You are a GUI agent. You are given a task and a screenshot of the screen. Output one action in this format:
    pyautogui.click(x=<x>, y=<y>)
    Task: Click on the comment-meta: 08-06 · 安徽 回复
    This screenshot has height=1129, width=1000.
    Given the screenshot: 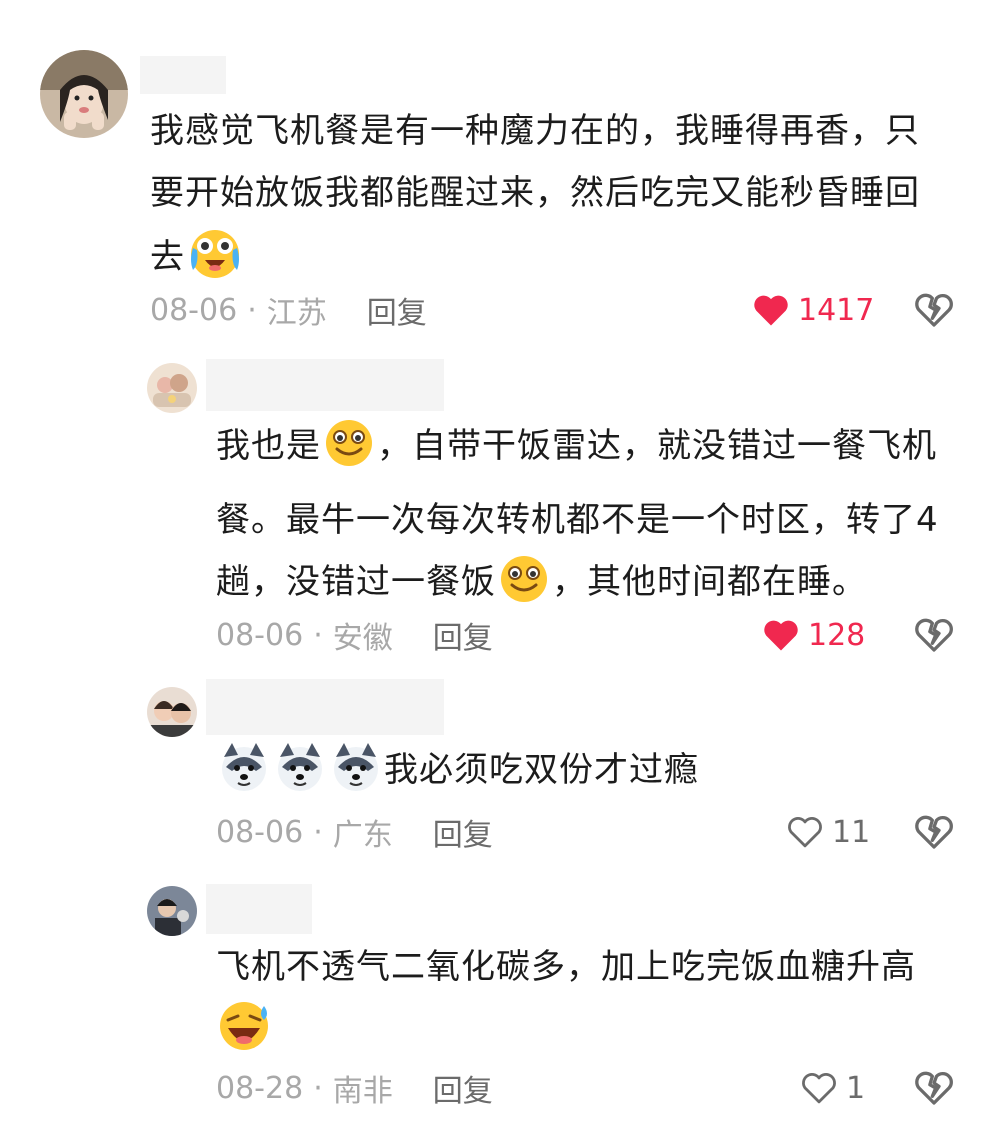 What is the action you would take?
    pyautogui.click(x=354, y=635)
    